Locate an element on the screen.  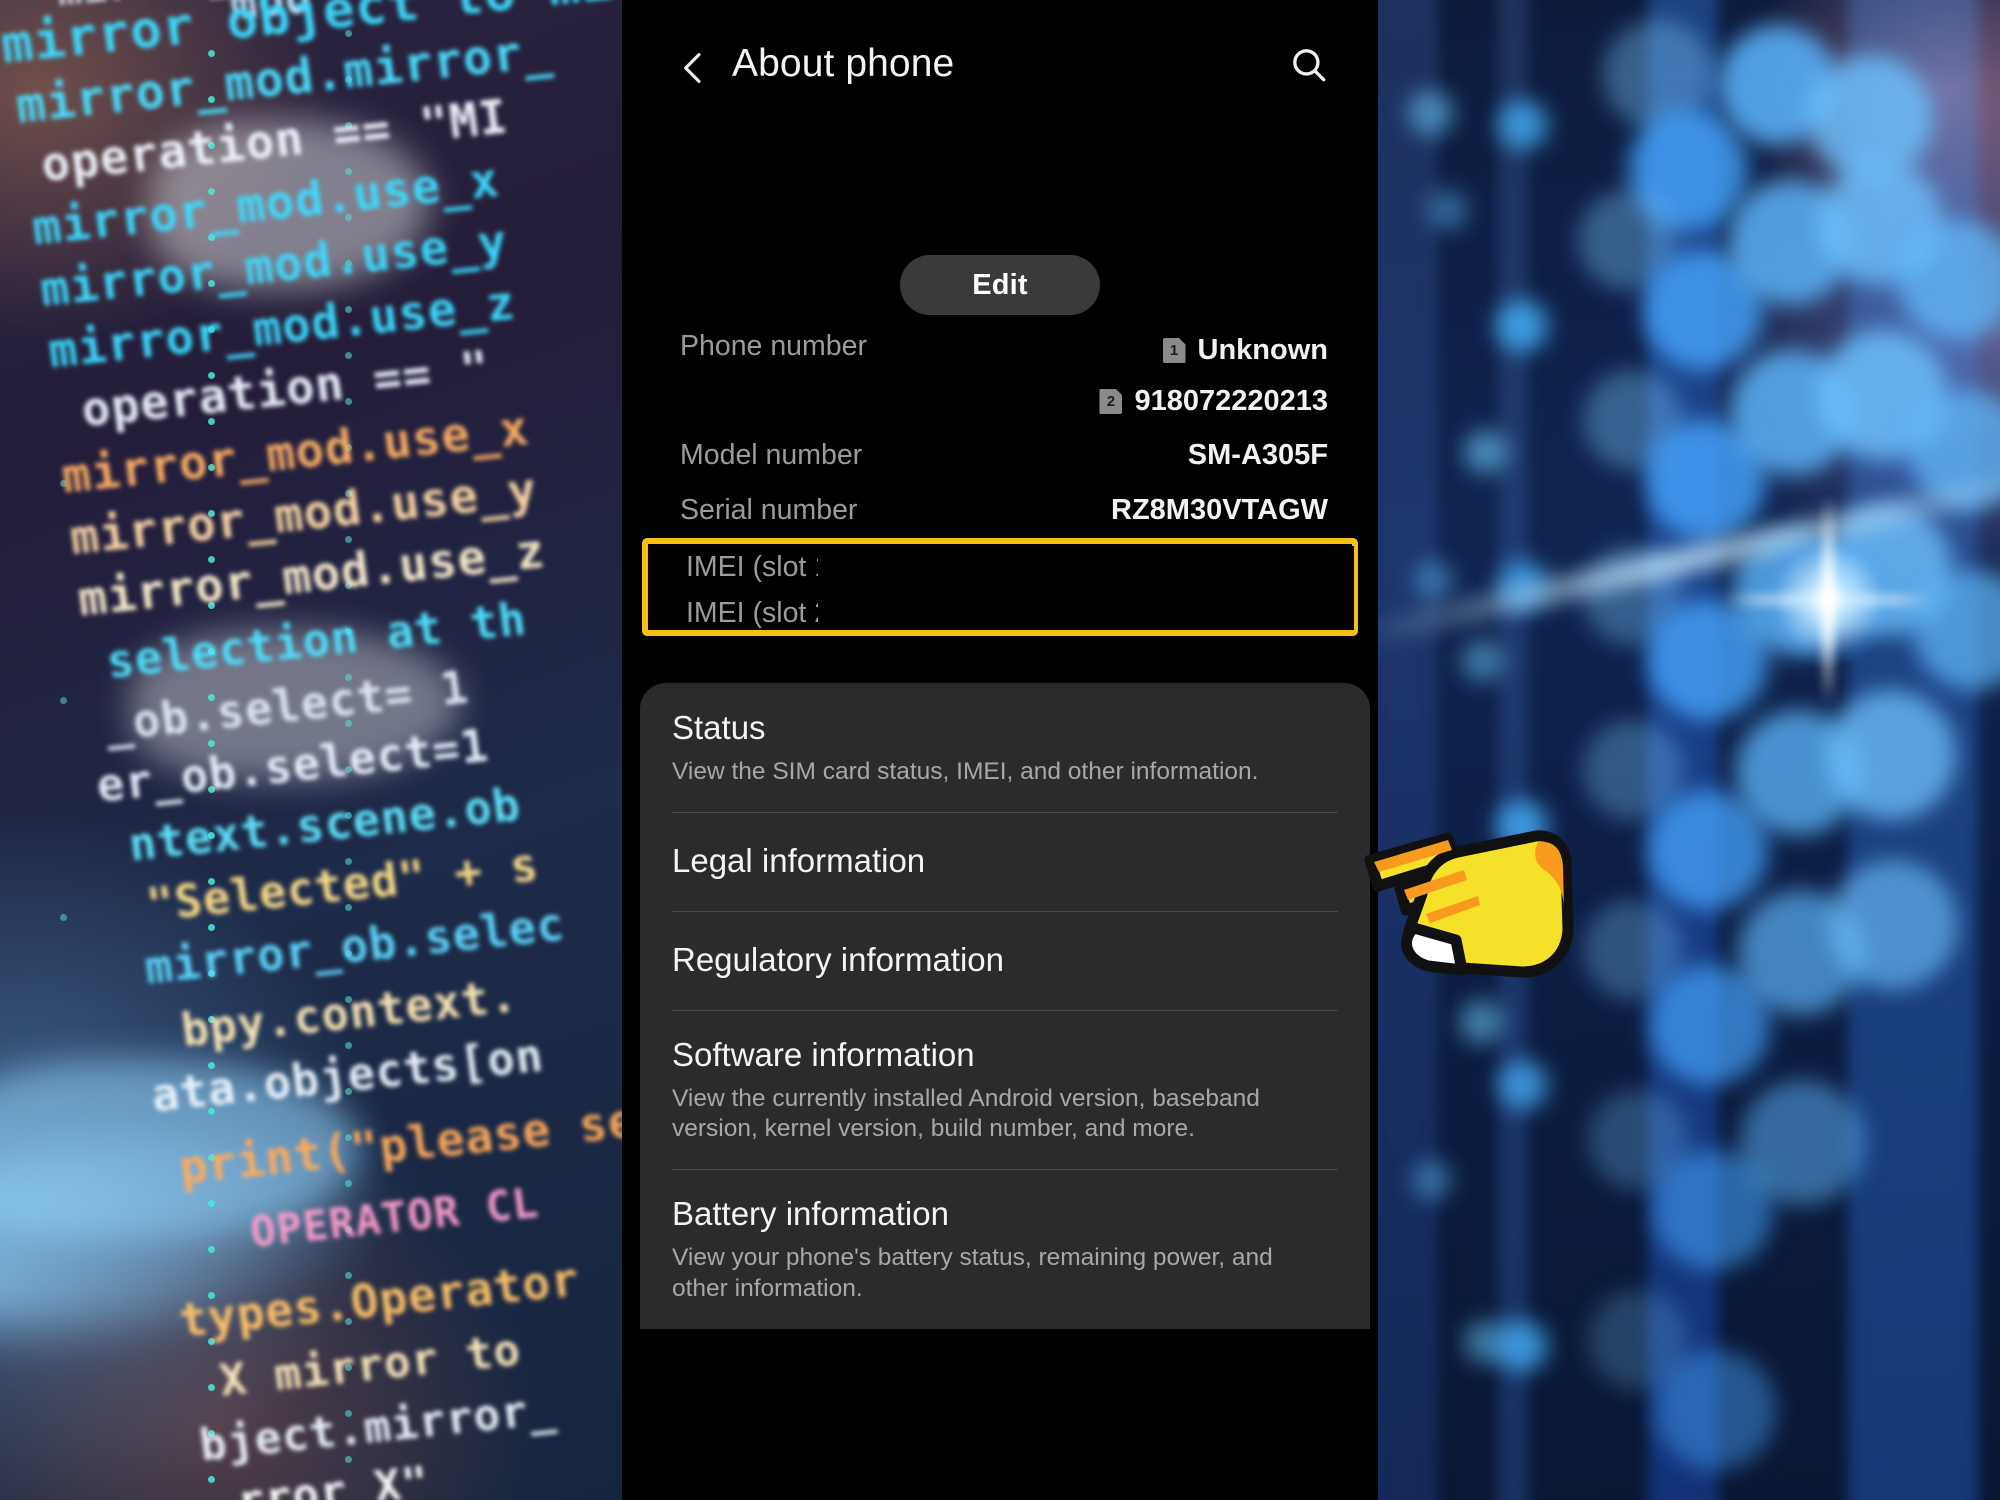
info-row-phone-number-sim2: 2 918072220213 is located at coordinates (1000, 412).